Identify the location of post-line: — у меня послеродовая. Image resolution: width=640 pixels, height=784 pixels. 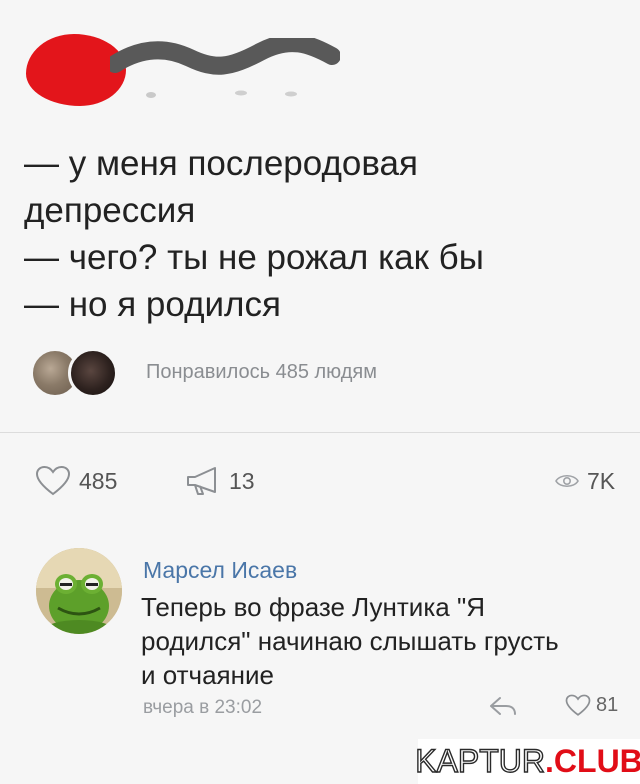
(221, 163).